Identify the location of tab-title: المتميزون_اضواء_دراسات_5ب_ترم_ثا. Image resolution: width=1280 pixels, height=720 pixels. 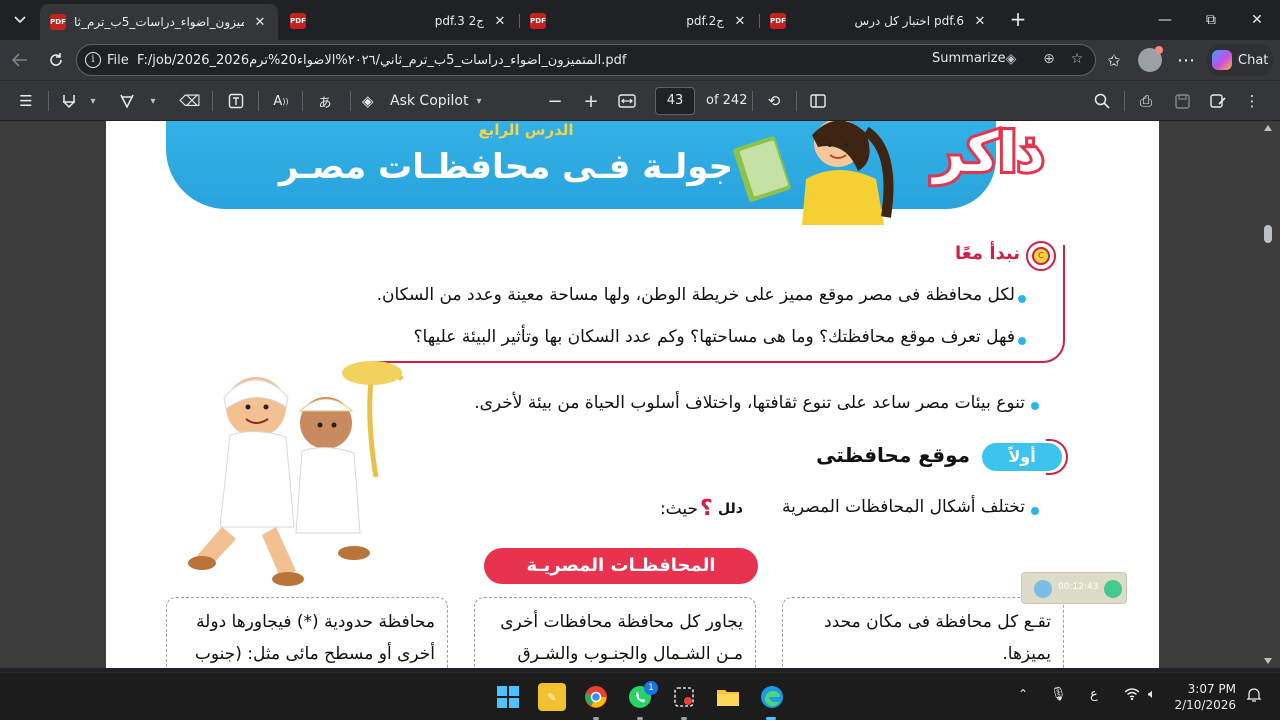
(159, 22).